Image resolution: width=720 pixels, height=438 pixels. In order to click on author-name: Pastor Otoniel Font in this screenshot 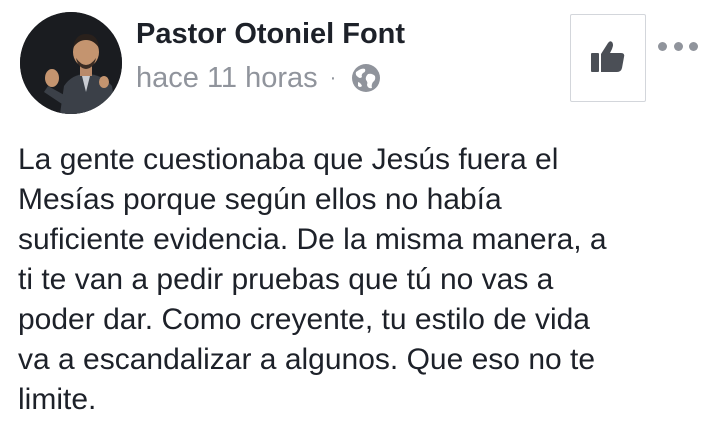, I will do `click(270, 34)`.